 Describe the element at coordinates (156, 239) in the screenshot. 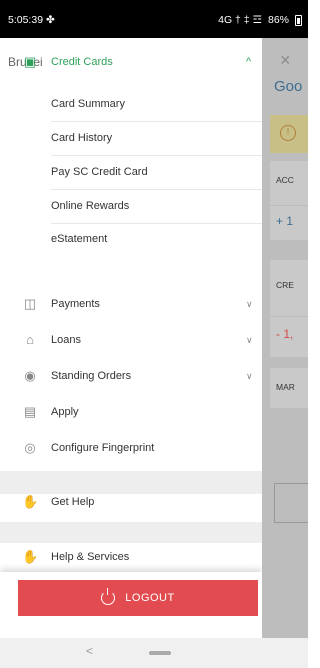

I see `submenu-estatement: eStatement` at that location.